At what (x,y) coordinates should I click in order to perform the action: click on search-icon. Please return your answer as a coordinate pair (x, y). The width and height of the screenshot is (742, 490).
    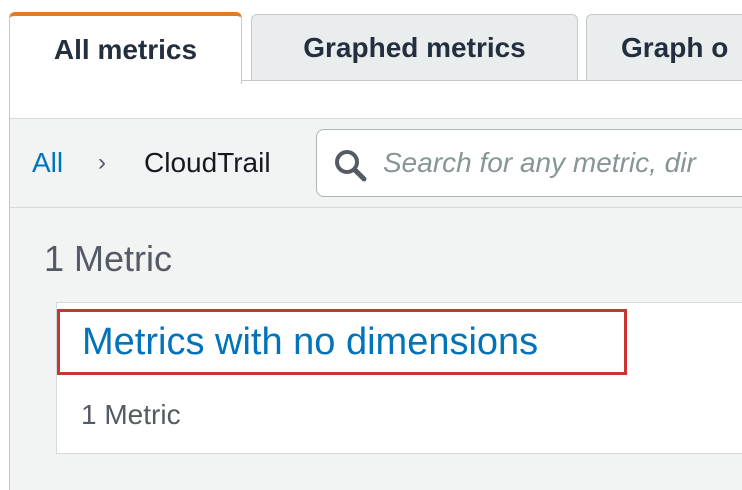
    Looking at the image, I should click on (351, 166).